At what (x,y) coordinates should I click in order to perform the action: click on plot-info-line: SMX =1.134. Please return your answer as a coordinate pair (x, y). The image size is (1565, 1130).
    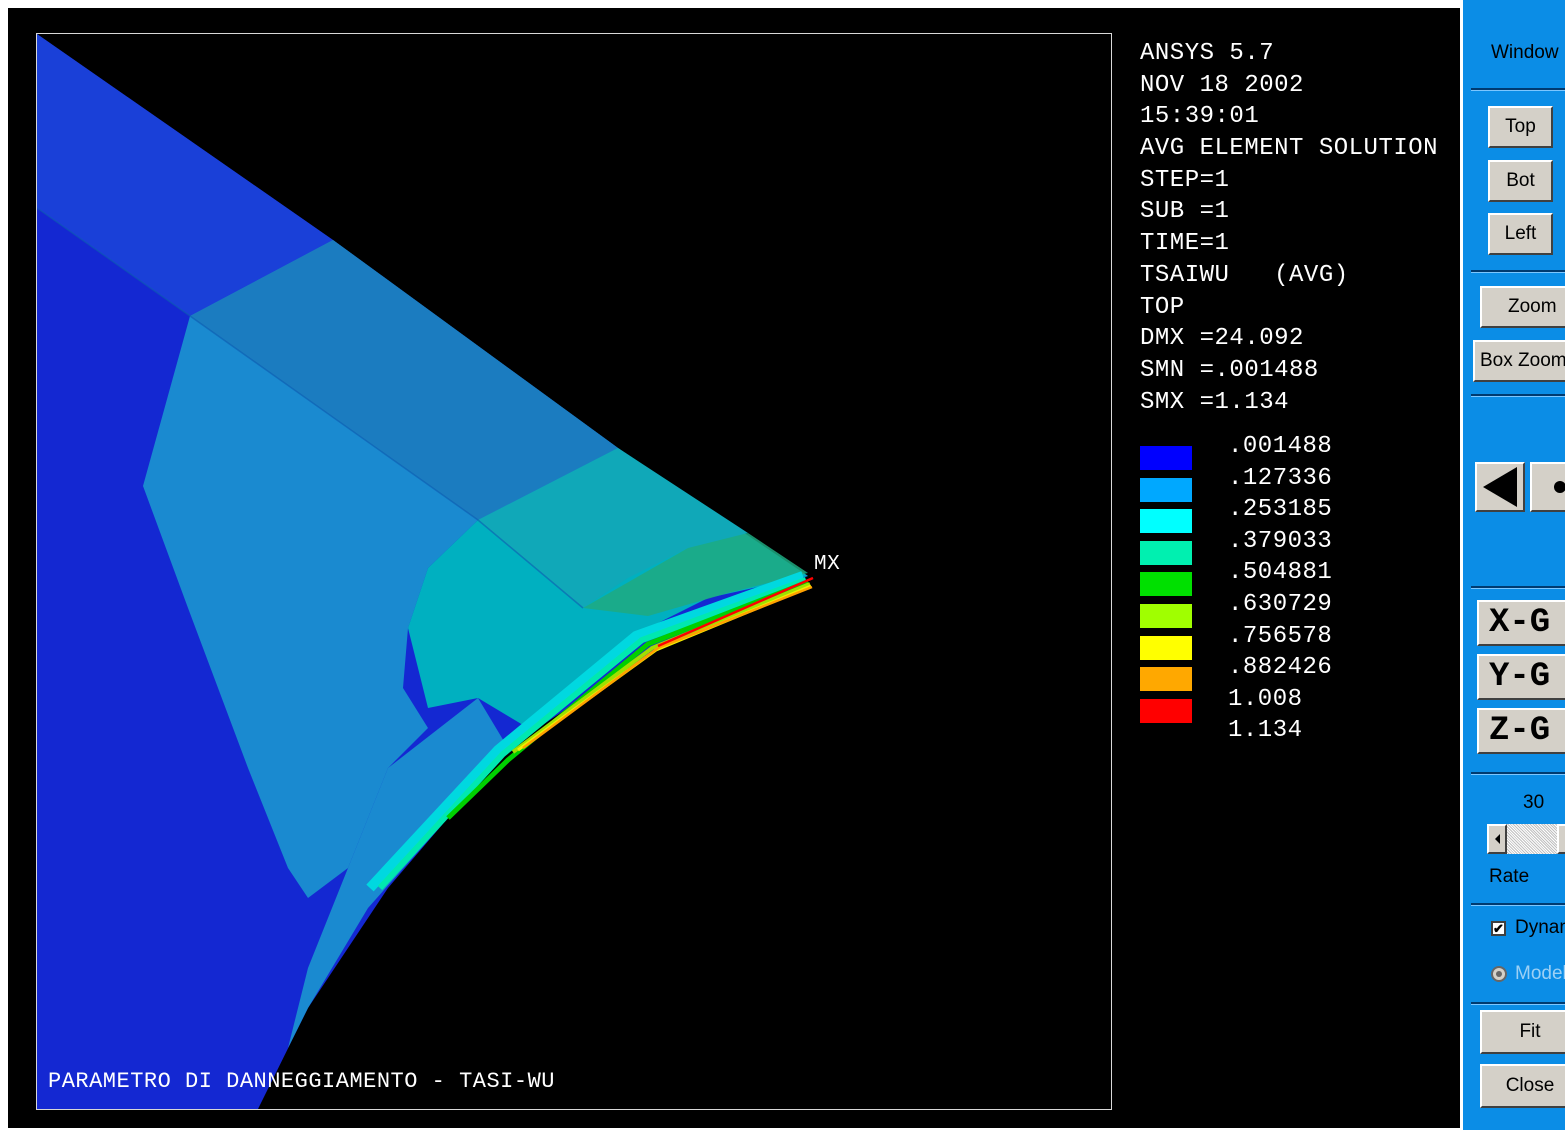
    Looking at the image, I should click on (1215, 402).